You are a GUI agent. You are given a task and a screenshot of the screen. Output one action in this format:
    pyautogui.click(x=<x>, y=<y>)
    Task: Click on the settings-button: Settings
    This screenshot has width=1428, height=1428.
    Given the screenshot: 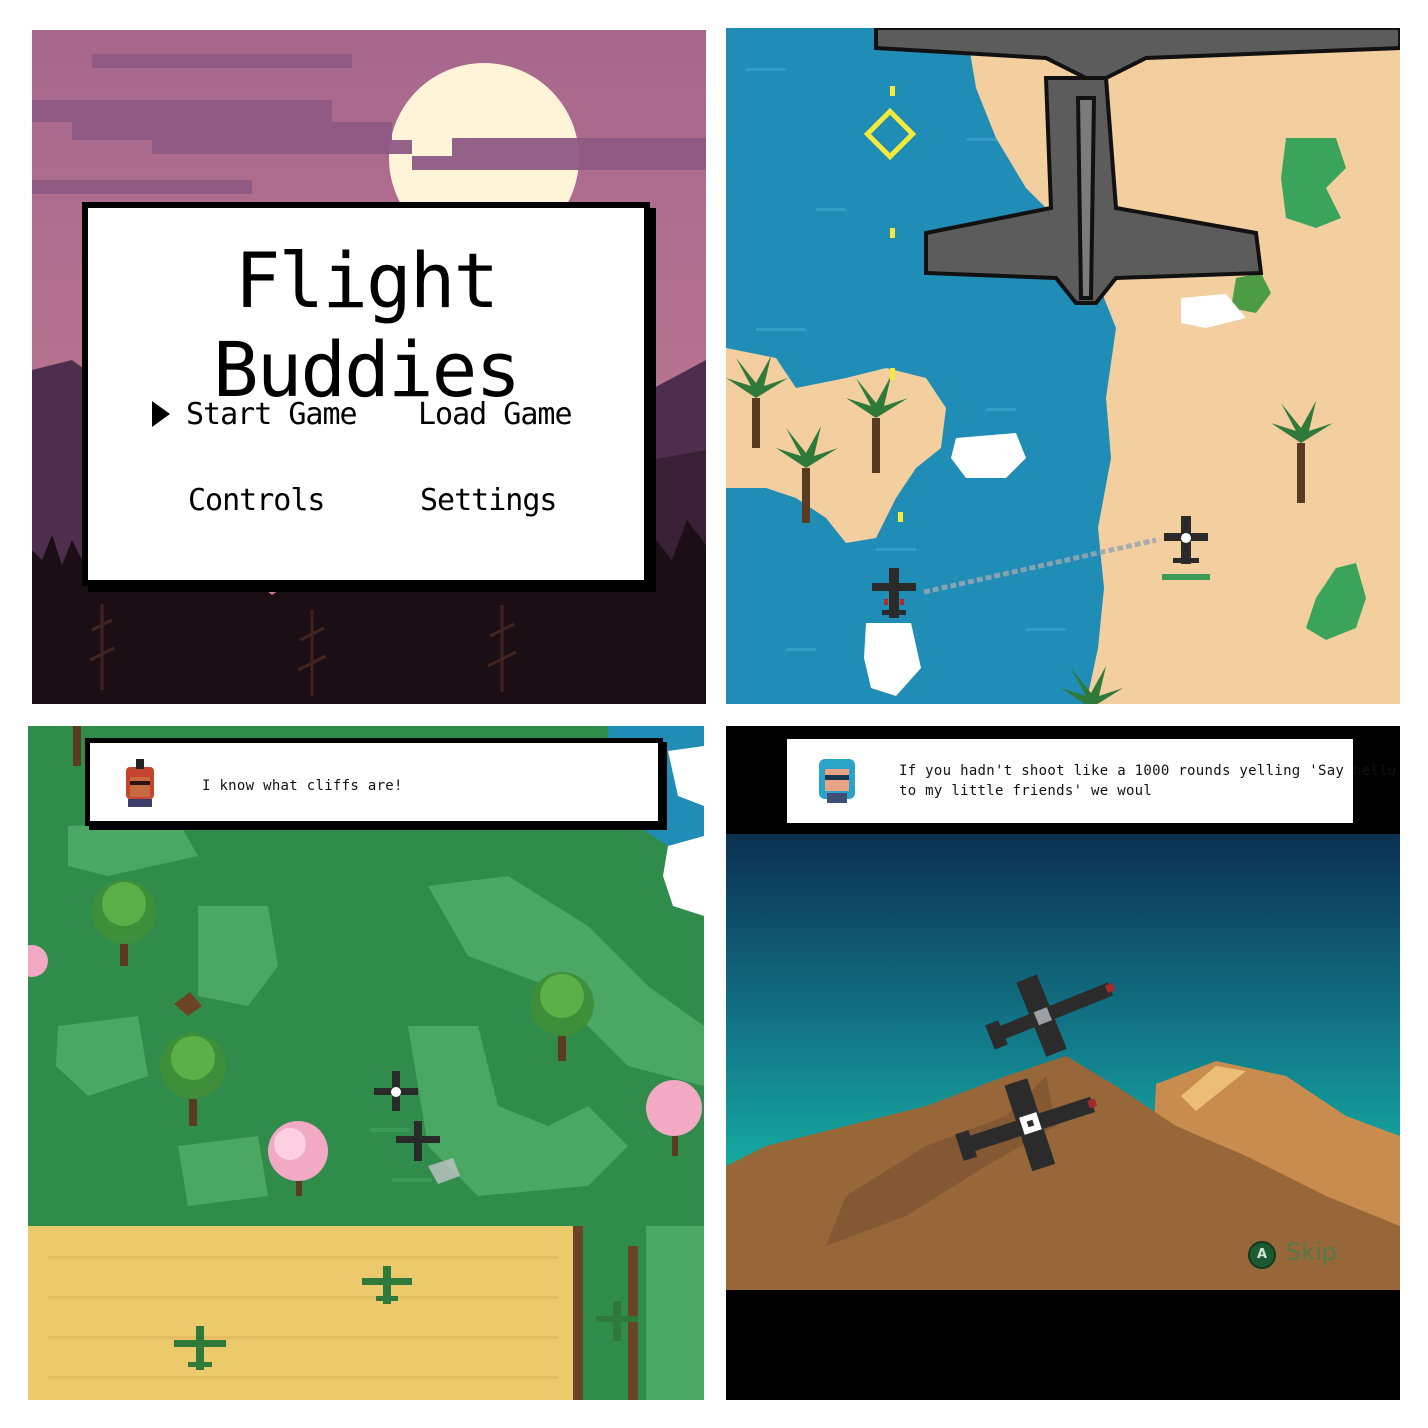 What is the action you would take?
    pyautogui.click(x=488, y=500)
    